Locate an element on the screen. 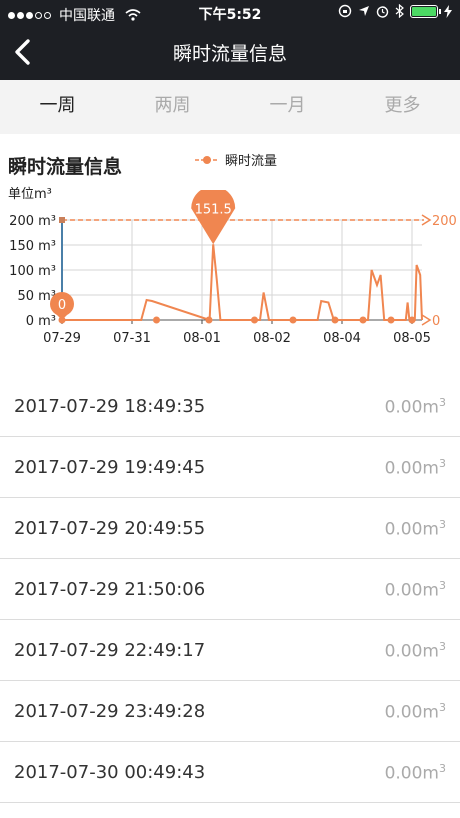 Image resolution: width=460 pixels, height=818 pixels. battery-icon is located at coordinates (425, 11).